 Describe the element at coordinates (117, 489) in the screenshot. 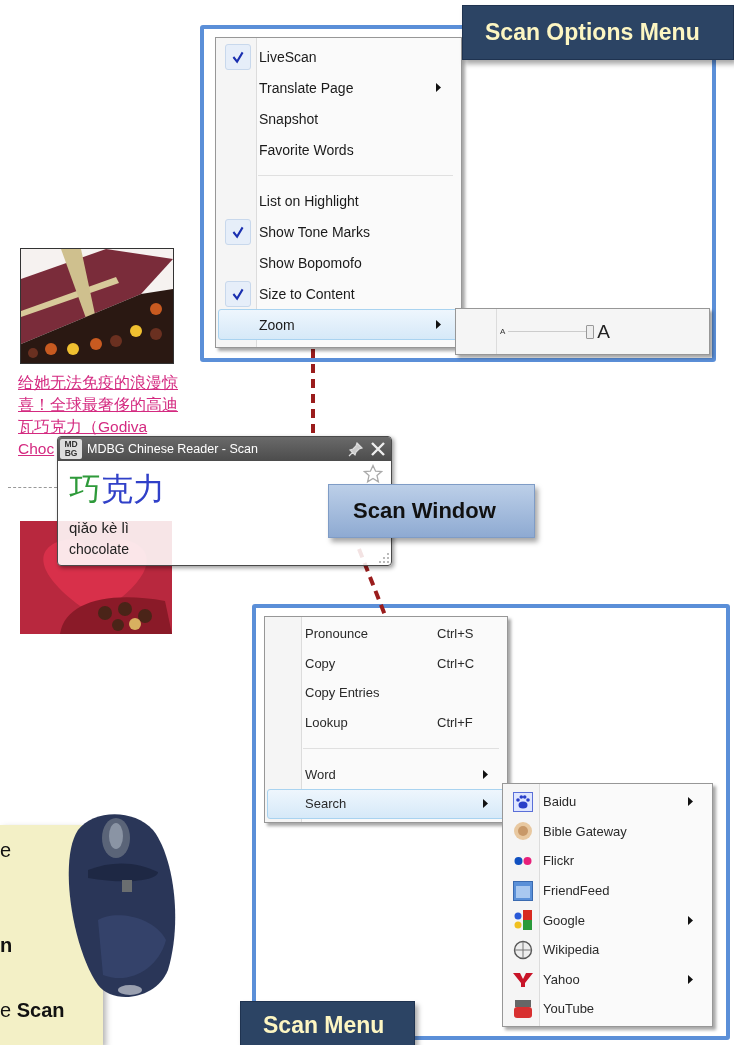

I see `headword: 巧克力` at that location.